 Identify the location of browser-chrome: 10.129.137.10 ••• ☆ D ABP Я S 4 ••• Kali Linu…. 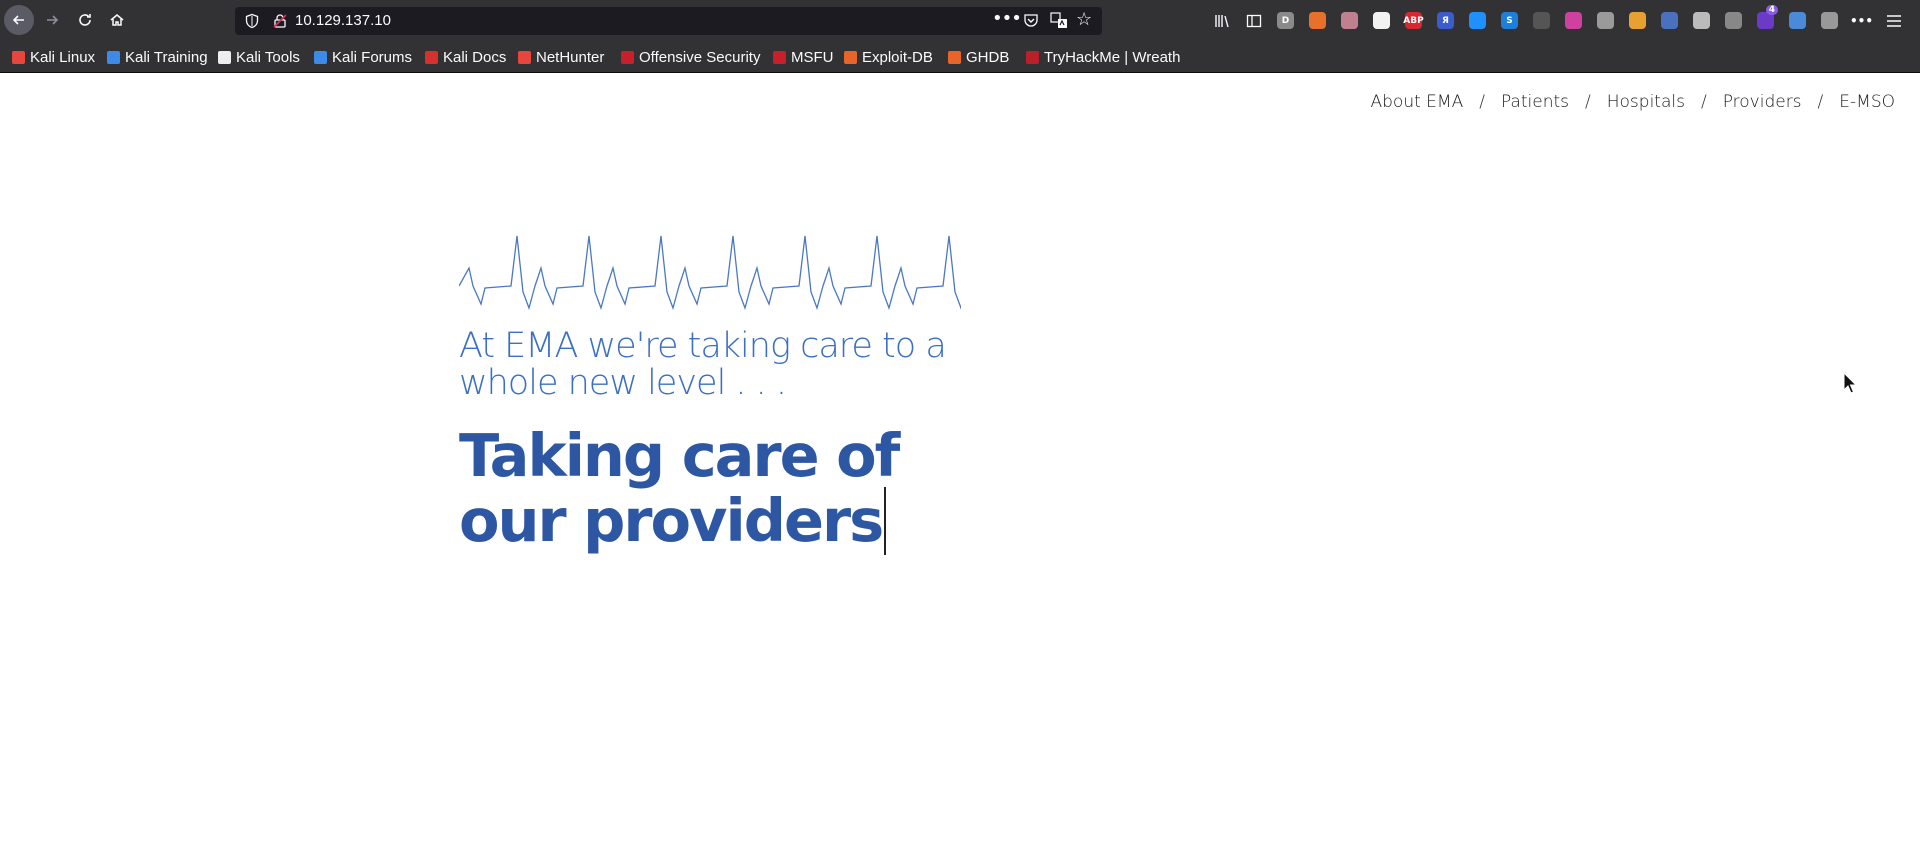
(960, 36).